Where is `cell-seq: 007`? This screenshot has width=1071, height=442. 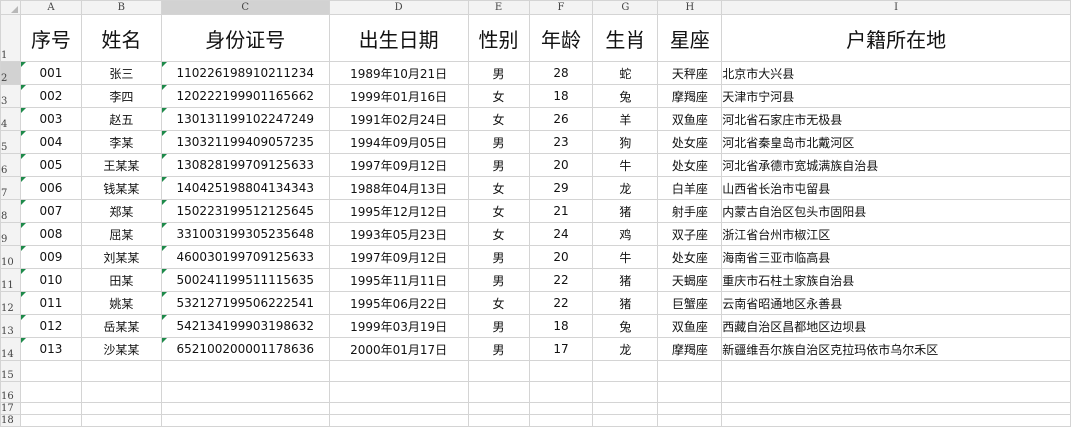 cell-seq: 007 is located at coordinates (50, 211).